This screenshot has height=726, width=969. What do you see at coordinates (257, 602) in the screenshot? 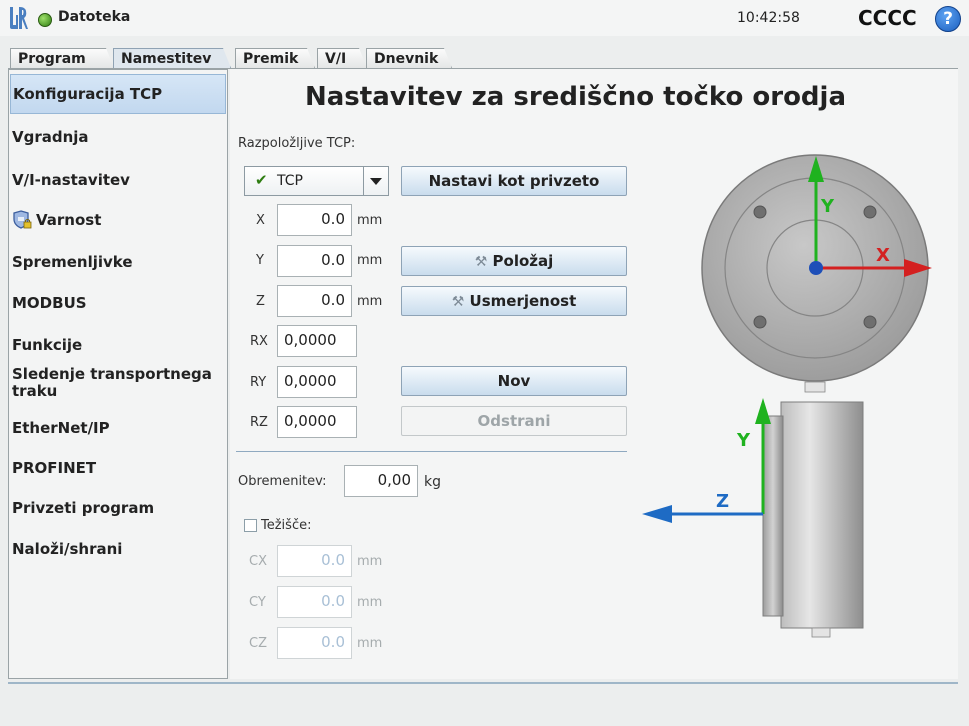
I see `cy-label: CY` at bounding box center [257, 602].